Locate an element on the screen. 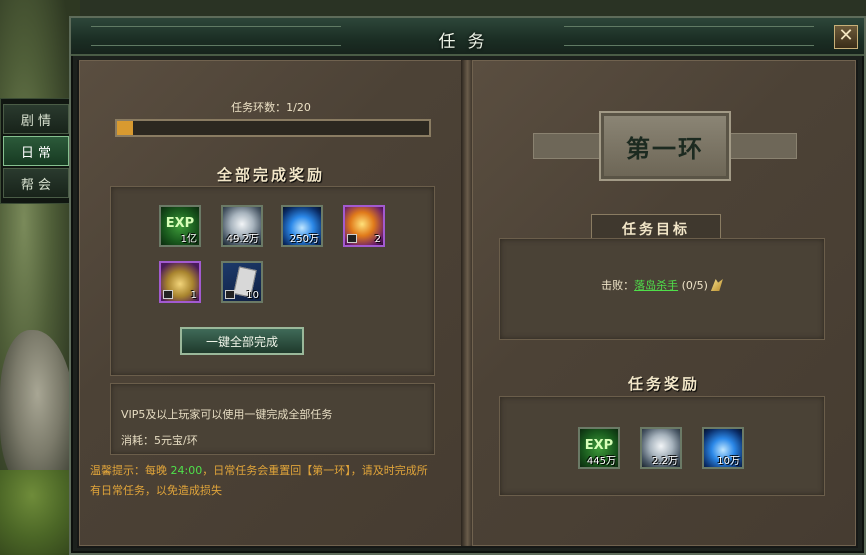 This screenshot has height=555, width=866. close-button: ✕ is located at coordinates (846, 37).